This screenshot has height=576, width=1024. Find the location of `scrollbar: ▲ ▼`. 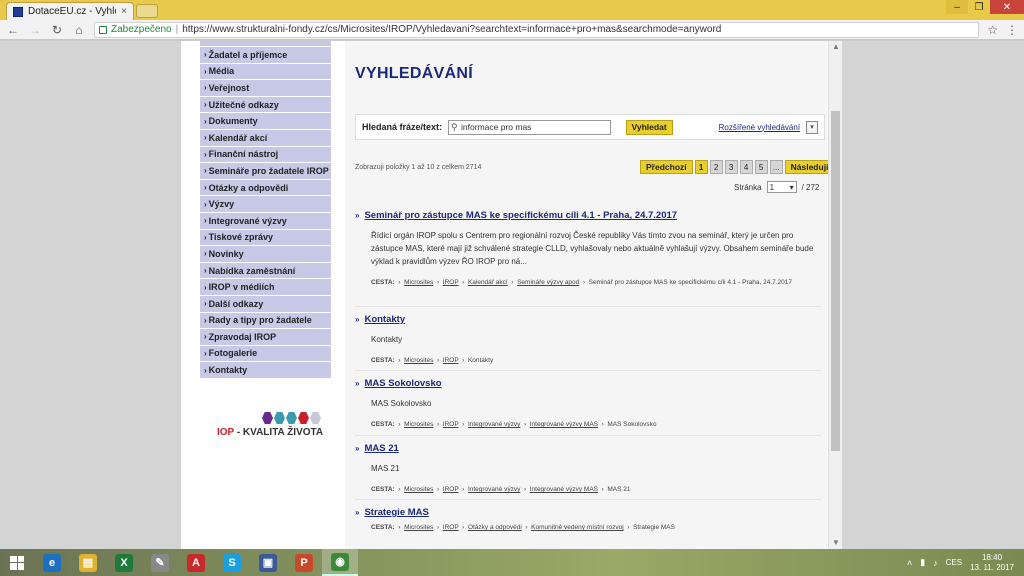

scrollbar: ▲ ▼ is located at coordinates (835, 295).